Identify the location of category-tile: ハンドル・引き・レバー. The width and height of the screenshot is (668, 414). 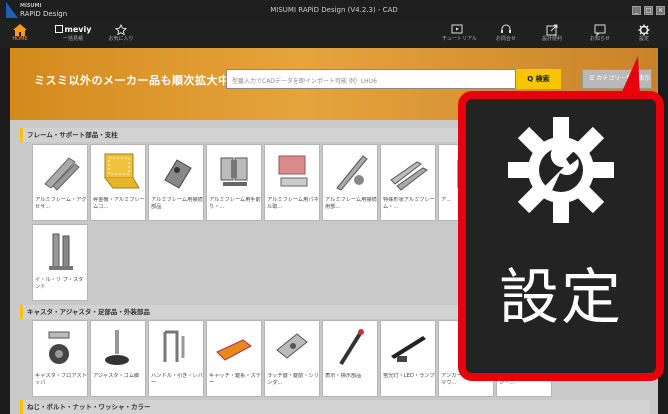
(176, 358).